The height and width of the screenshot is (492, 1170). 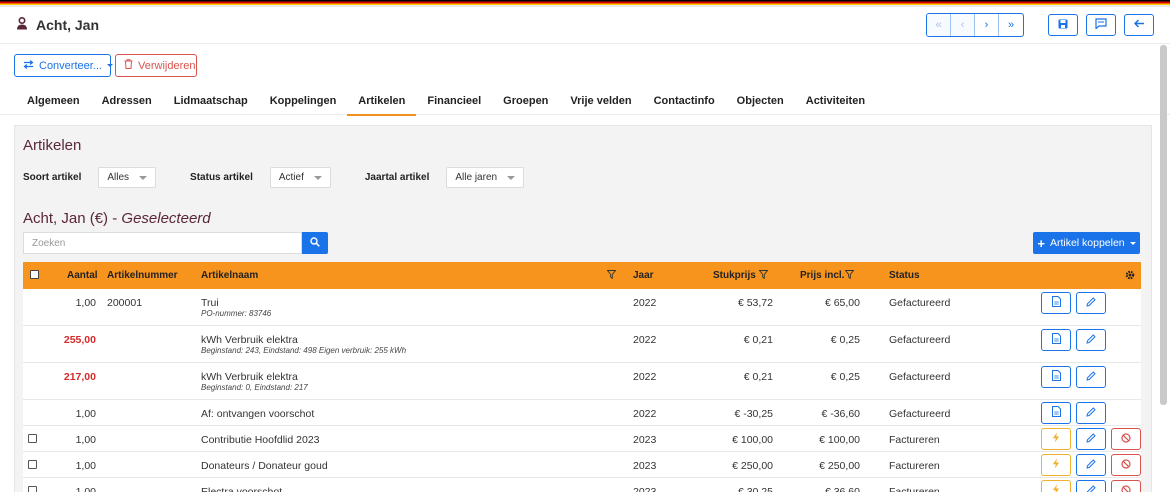 I want to click on add-article-label: Artikel koppelen, so click(x=1087, y=243).